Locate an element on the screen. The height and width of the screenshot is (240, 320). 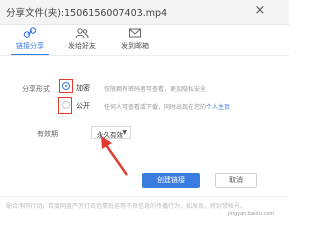
tab-label: 链接分享 is located at coordinates (30, 46).